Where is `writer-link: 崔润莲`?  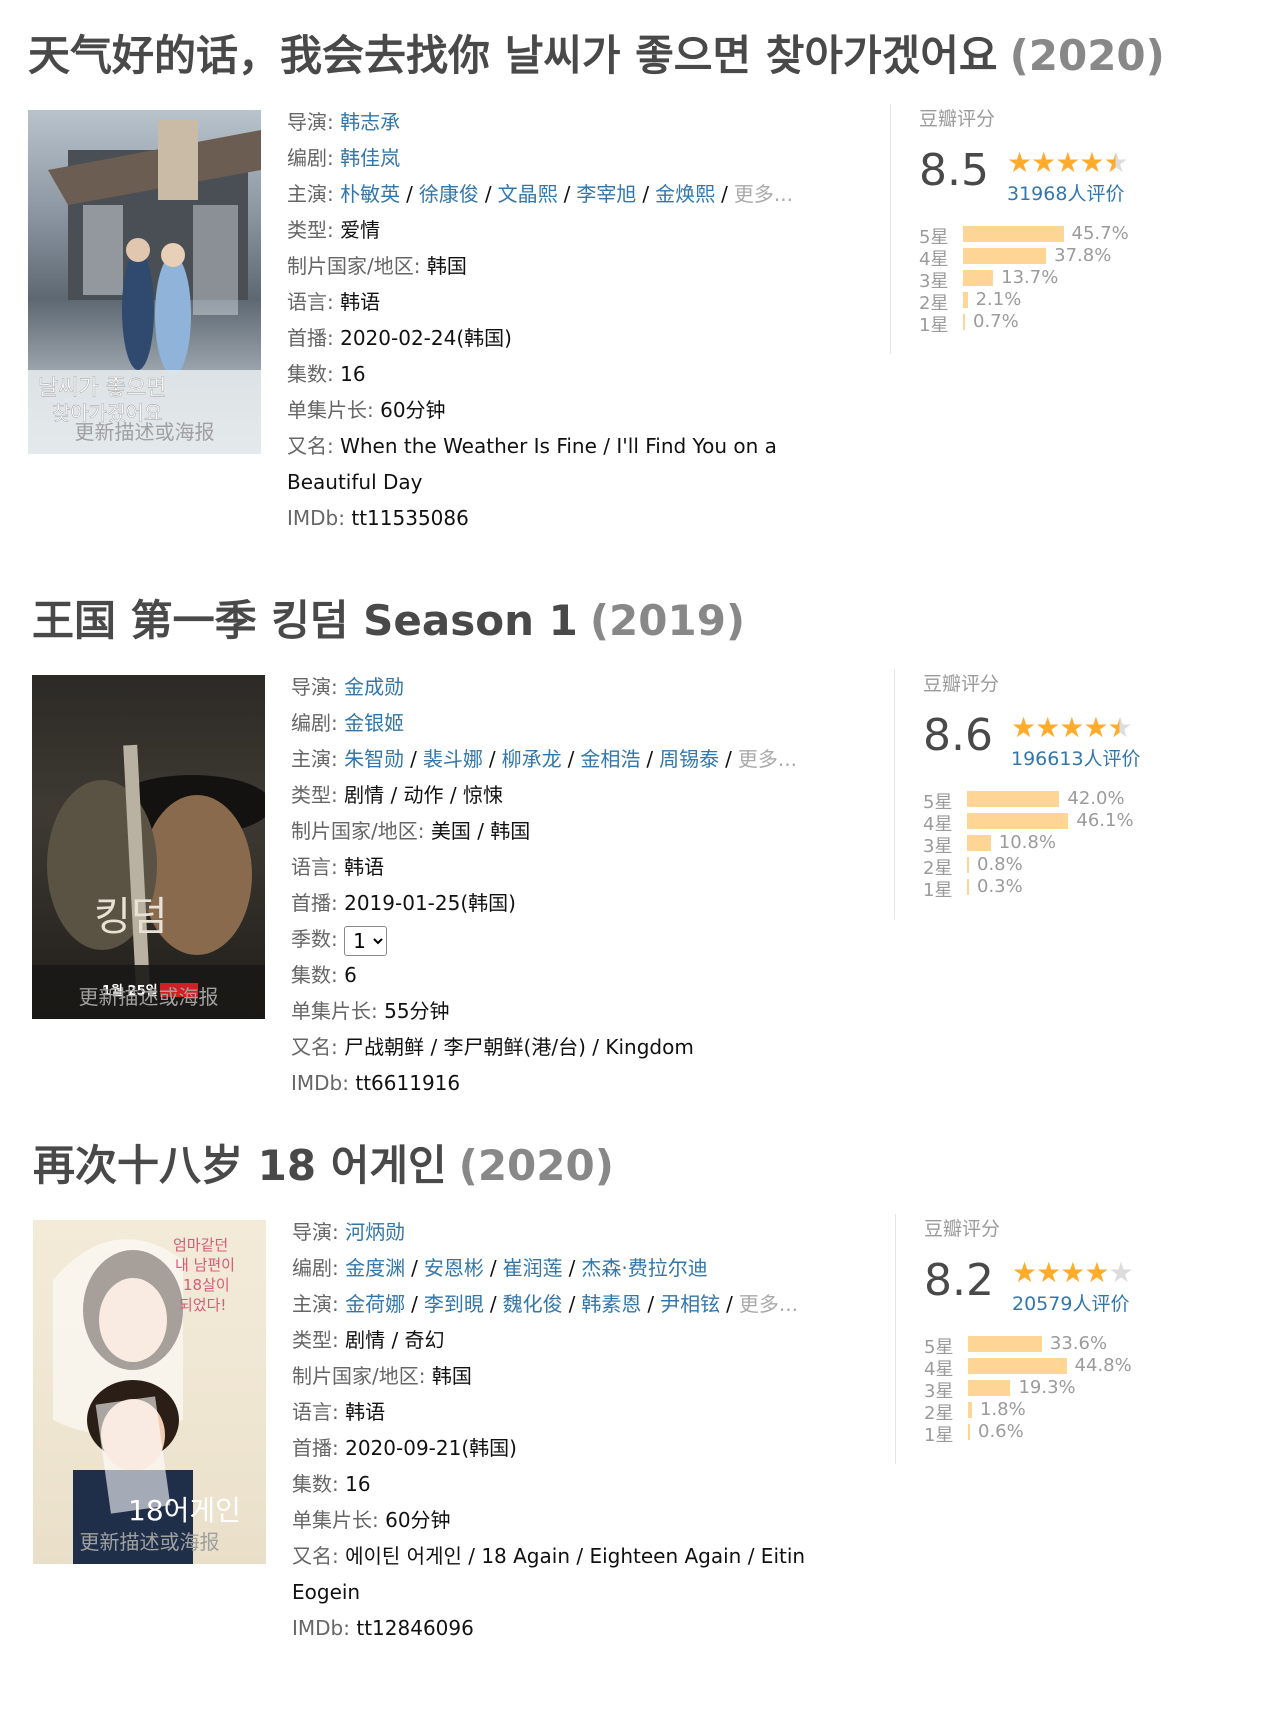
writer-link: 崔润莲 is located at coordinates (533, 1268).